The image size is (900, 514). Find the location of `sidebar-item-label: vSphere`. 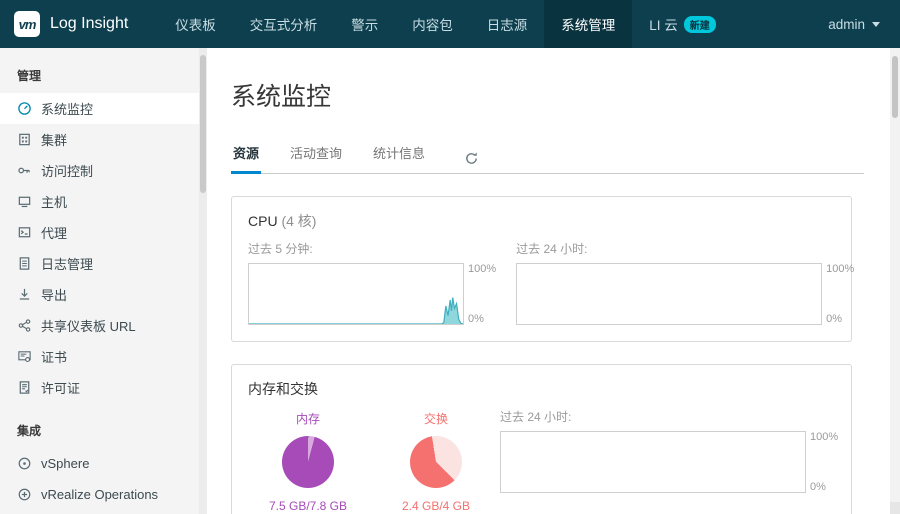

sidebar-item-label: vSphere is located at coordinates (65, 463).